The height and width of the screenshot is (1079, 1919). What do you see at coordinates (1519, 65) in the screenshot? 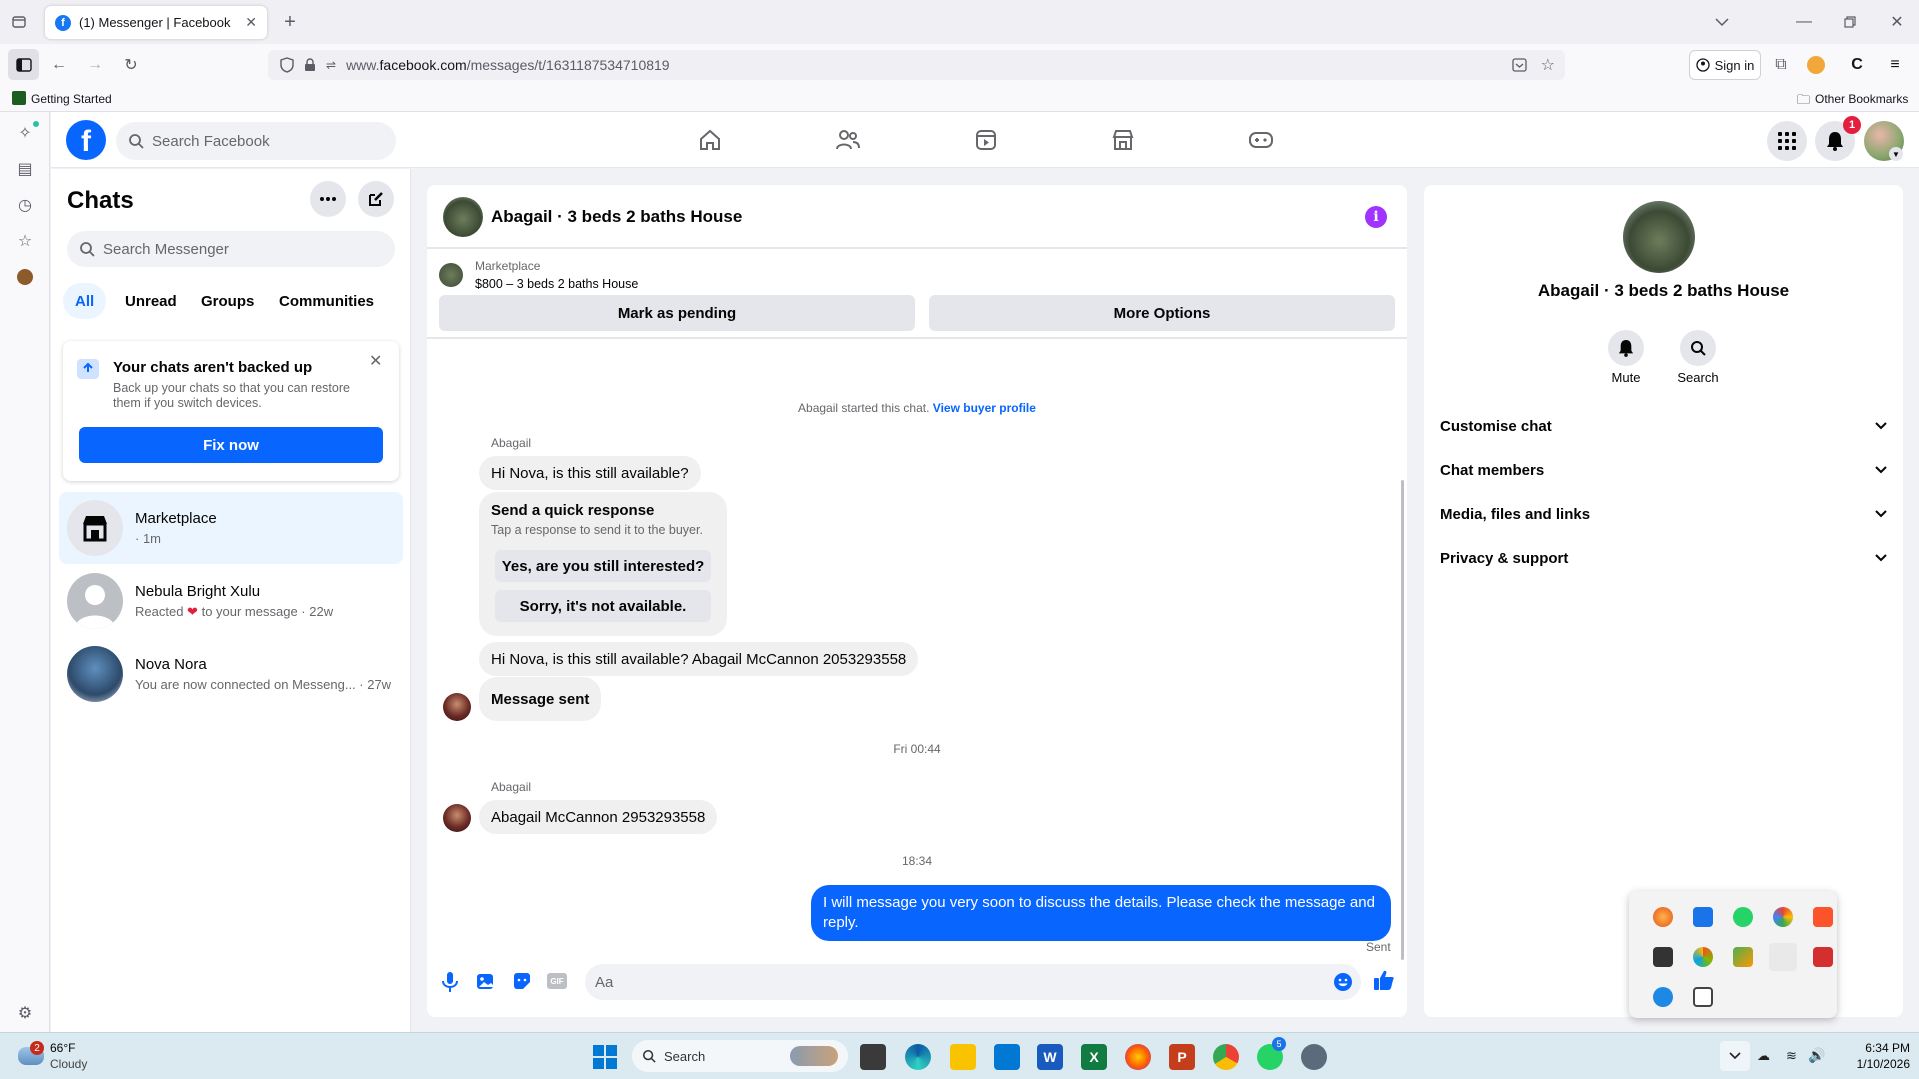
I see `save-to-pocket-icon` at bounding box center [1519, 65].